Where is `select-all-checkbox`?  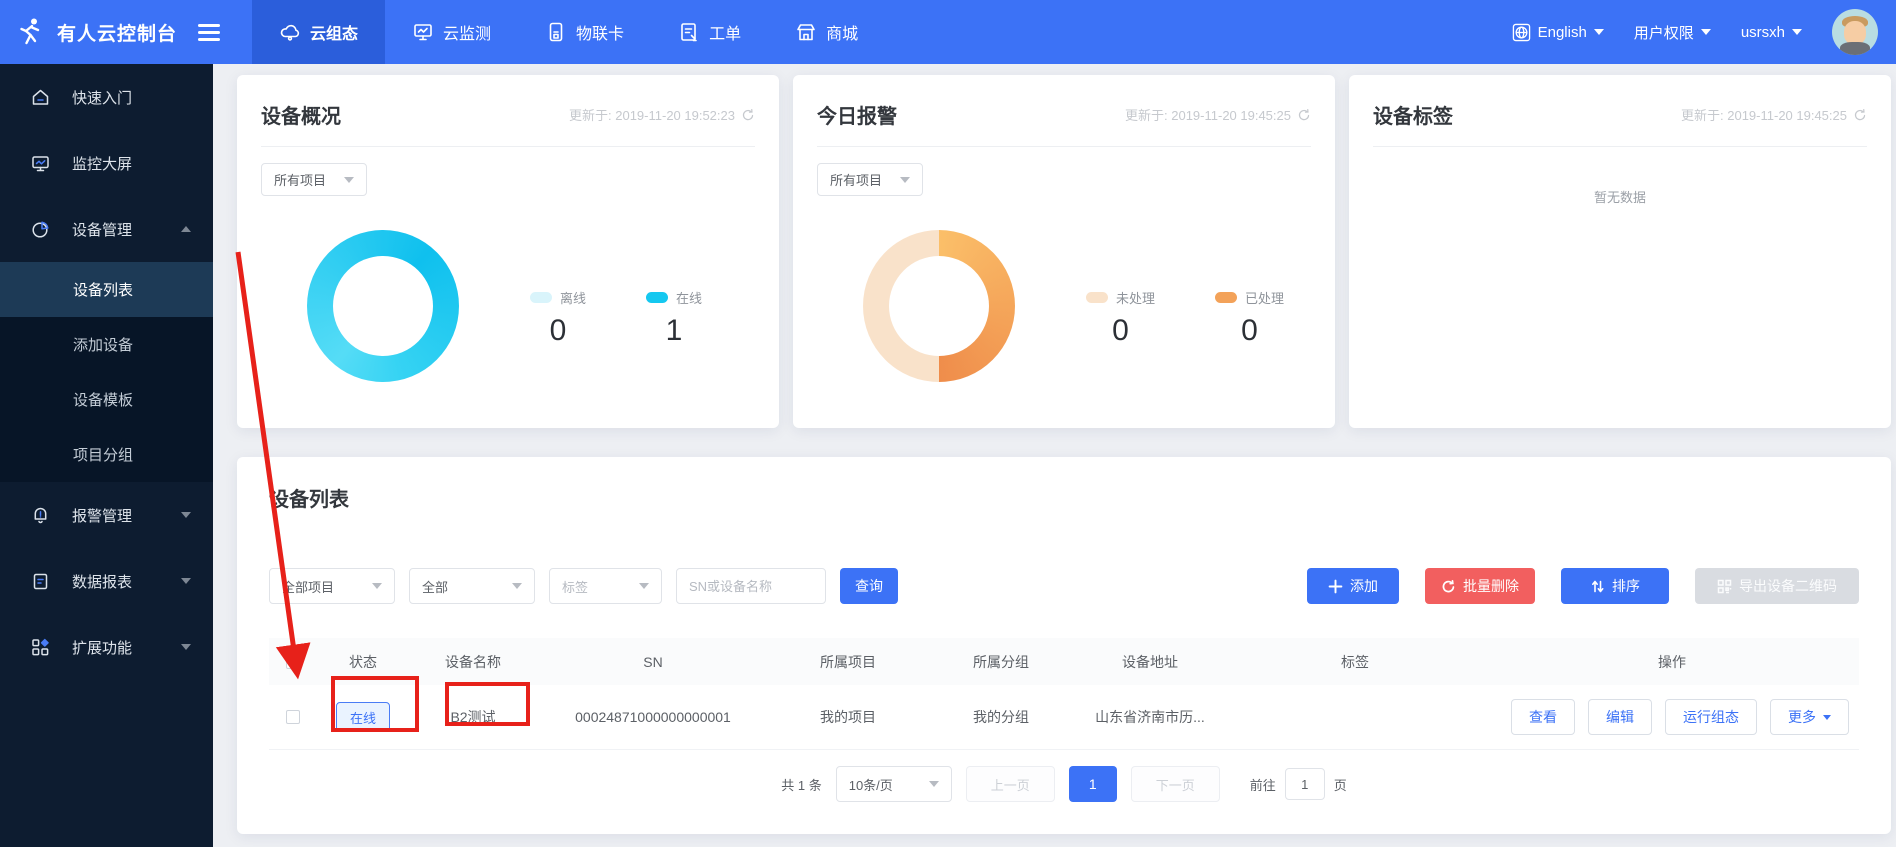 select-all-checkbox is located at coordinates (293, 661).